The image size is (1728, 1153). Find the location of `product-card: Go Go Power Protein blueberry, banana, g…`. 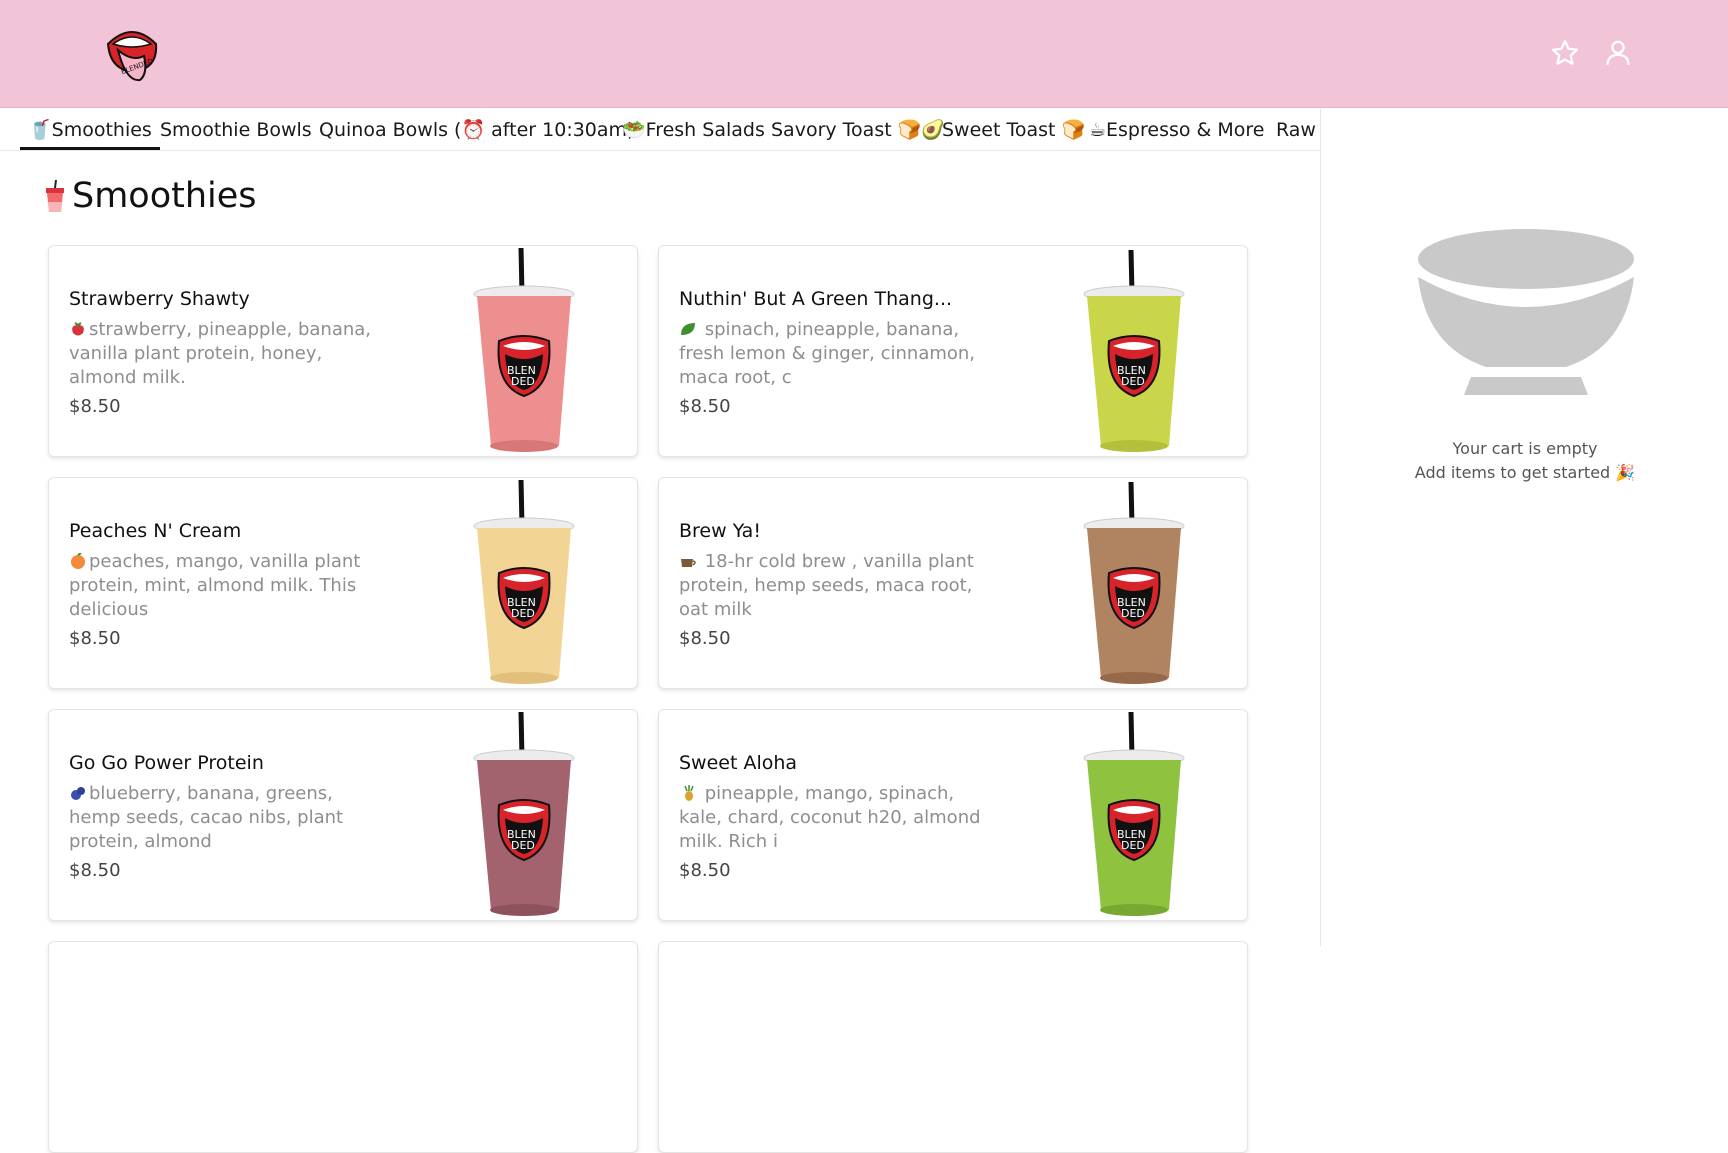

product-card: Go Go Power Protein blueberry, banana, g… is located at coordinates (343, 815).